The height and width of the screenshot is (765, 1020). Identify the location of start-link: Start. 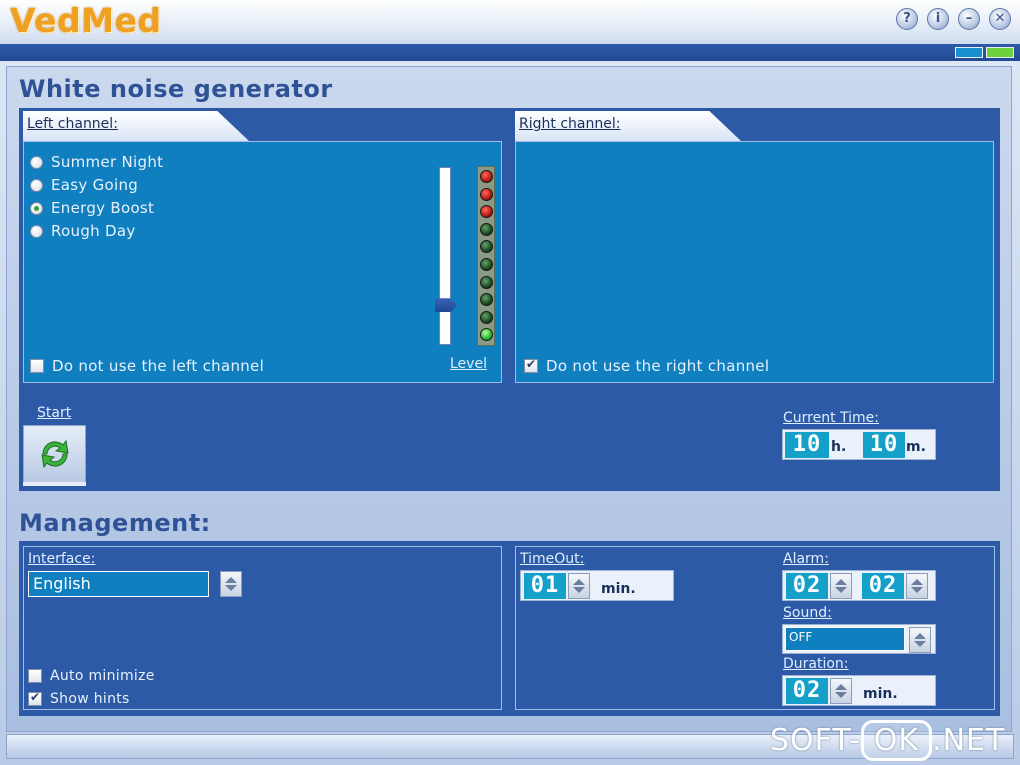
(54, 413).